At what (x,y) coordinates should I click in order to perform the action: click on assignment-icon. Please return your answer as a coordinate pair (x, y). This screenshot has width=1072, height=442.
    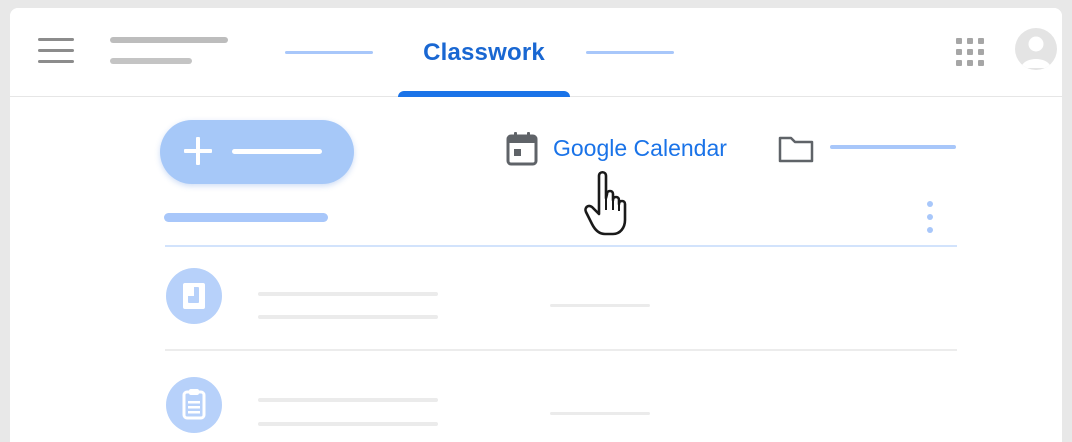
    Looking at the image, I should click on (194, 296).